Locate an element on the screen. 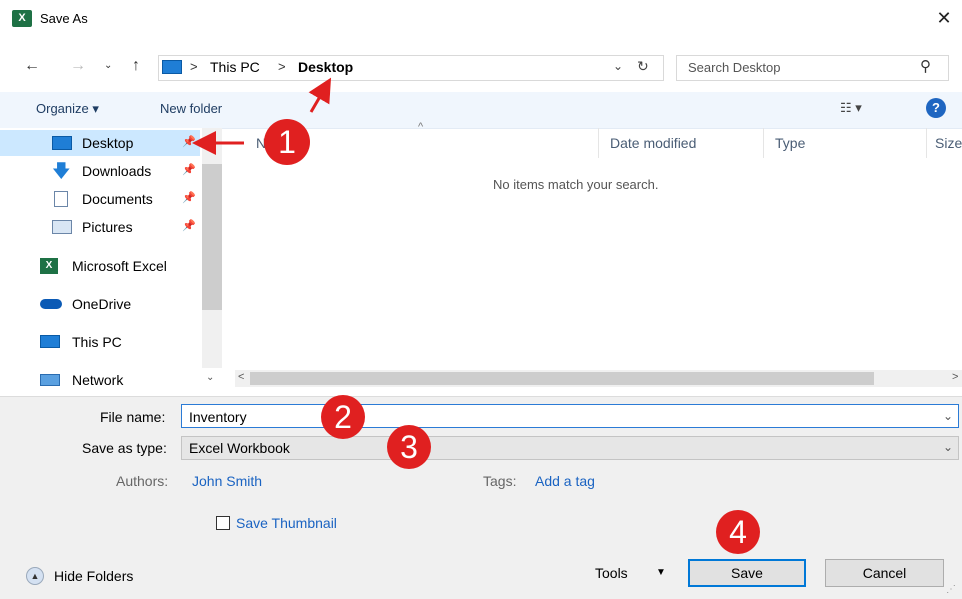  annotation-arrows is located at coordinates (262, 116).